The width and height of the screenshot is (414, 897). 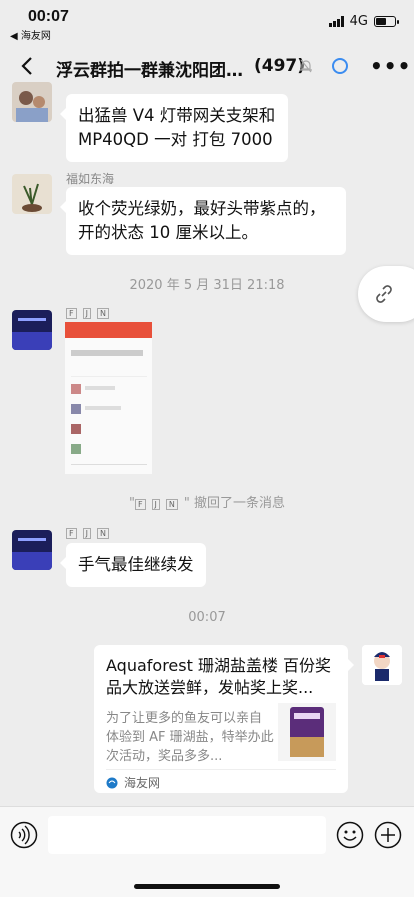 I want to click on recall-notice: " F J N " 撤回了一条消息, so click(x=207, y=503).